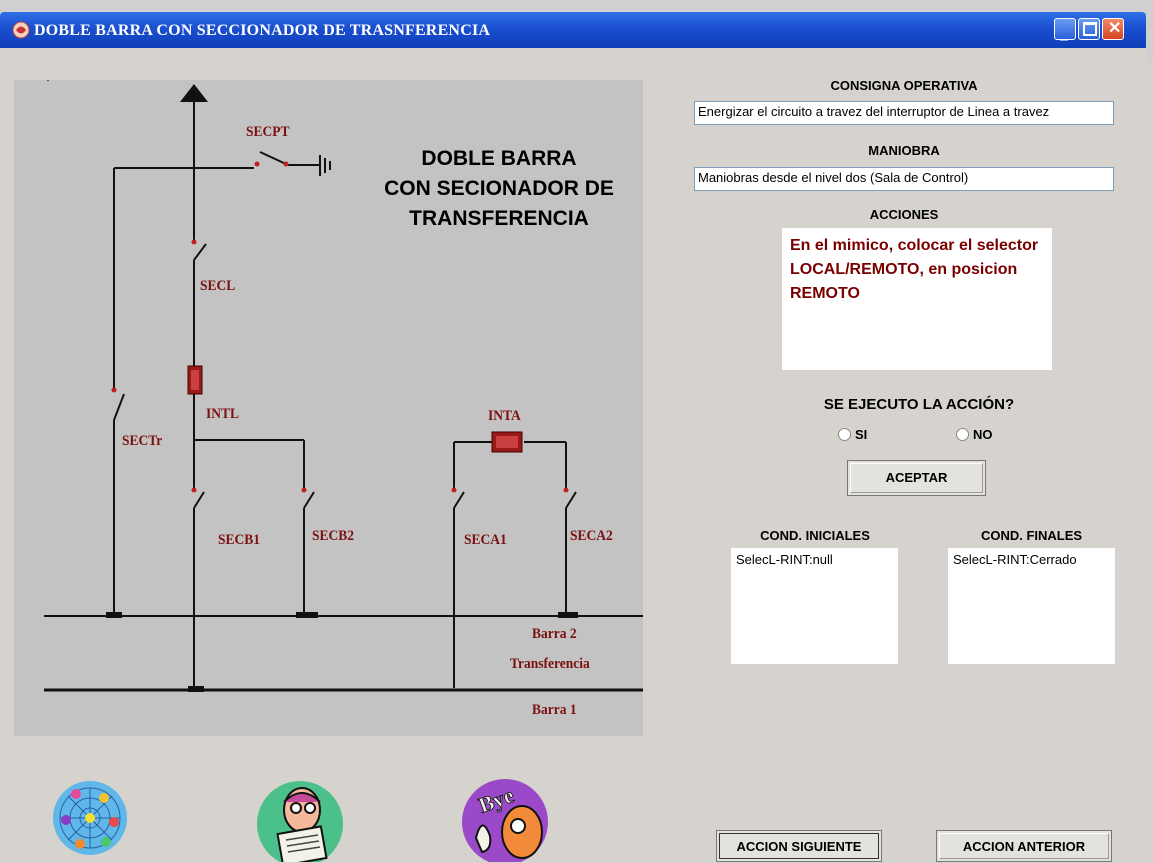 The height and width of the screenshot is (863, 1153). I want to click on radio-no-label: NO, so click(983, 434).